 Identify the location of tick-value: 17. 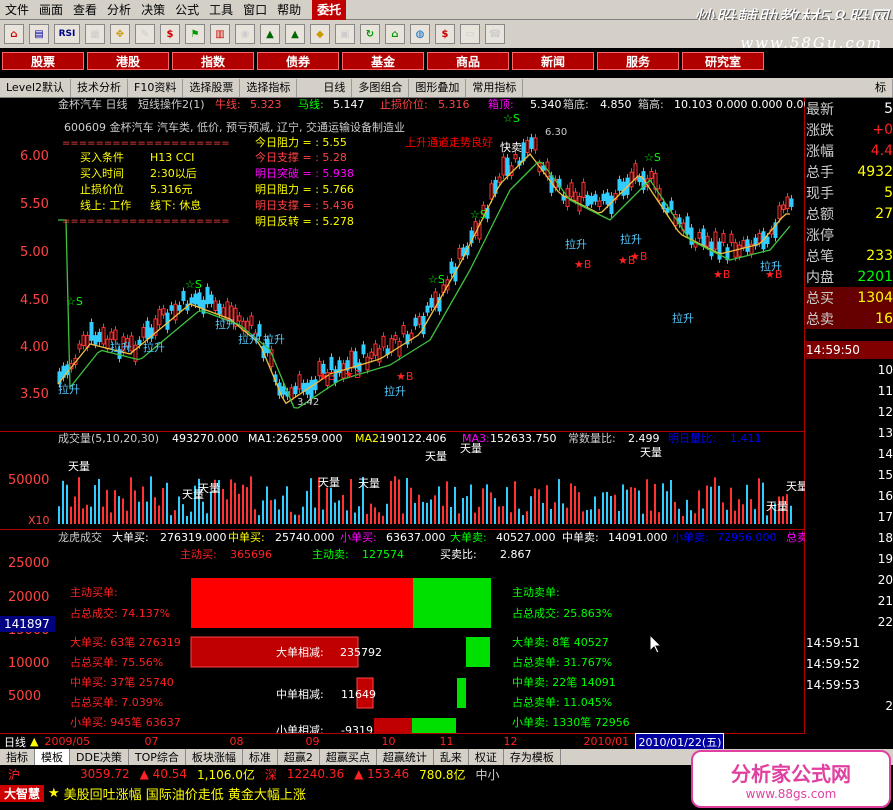
(885, 516).